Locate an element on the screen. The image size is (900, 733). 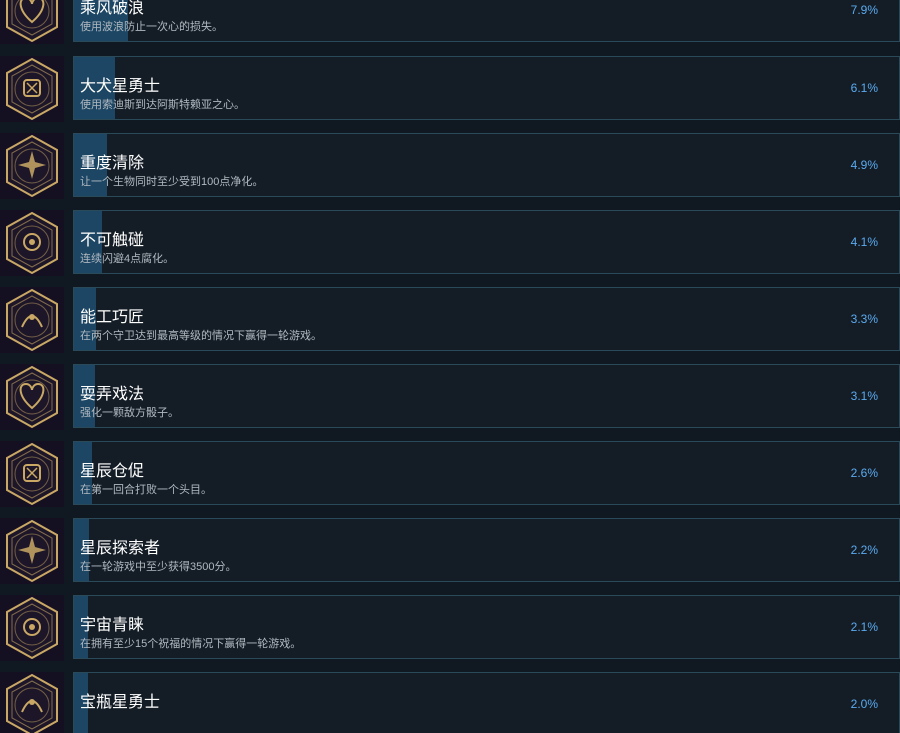
dragon-emblem-icon is located at coordinates (32, 243).